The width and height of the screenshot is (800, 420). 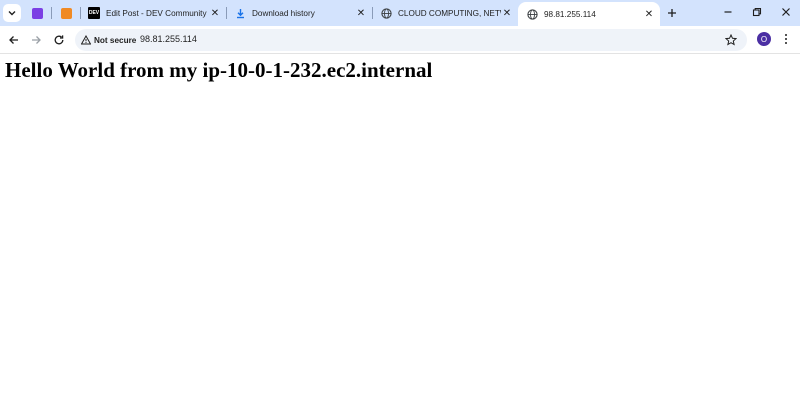 I want to click on back-button, so click(x=14, y=40).